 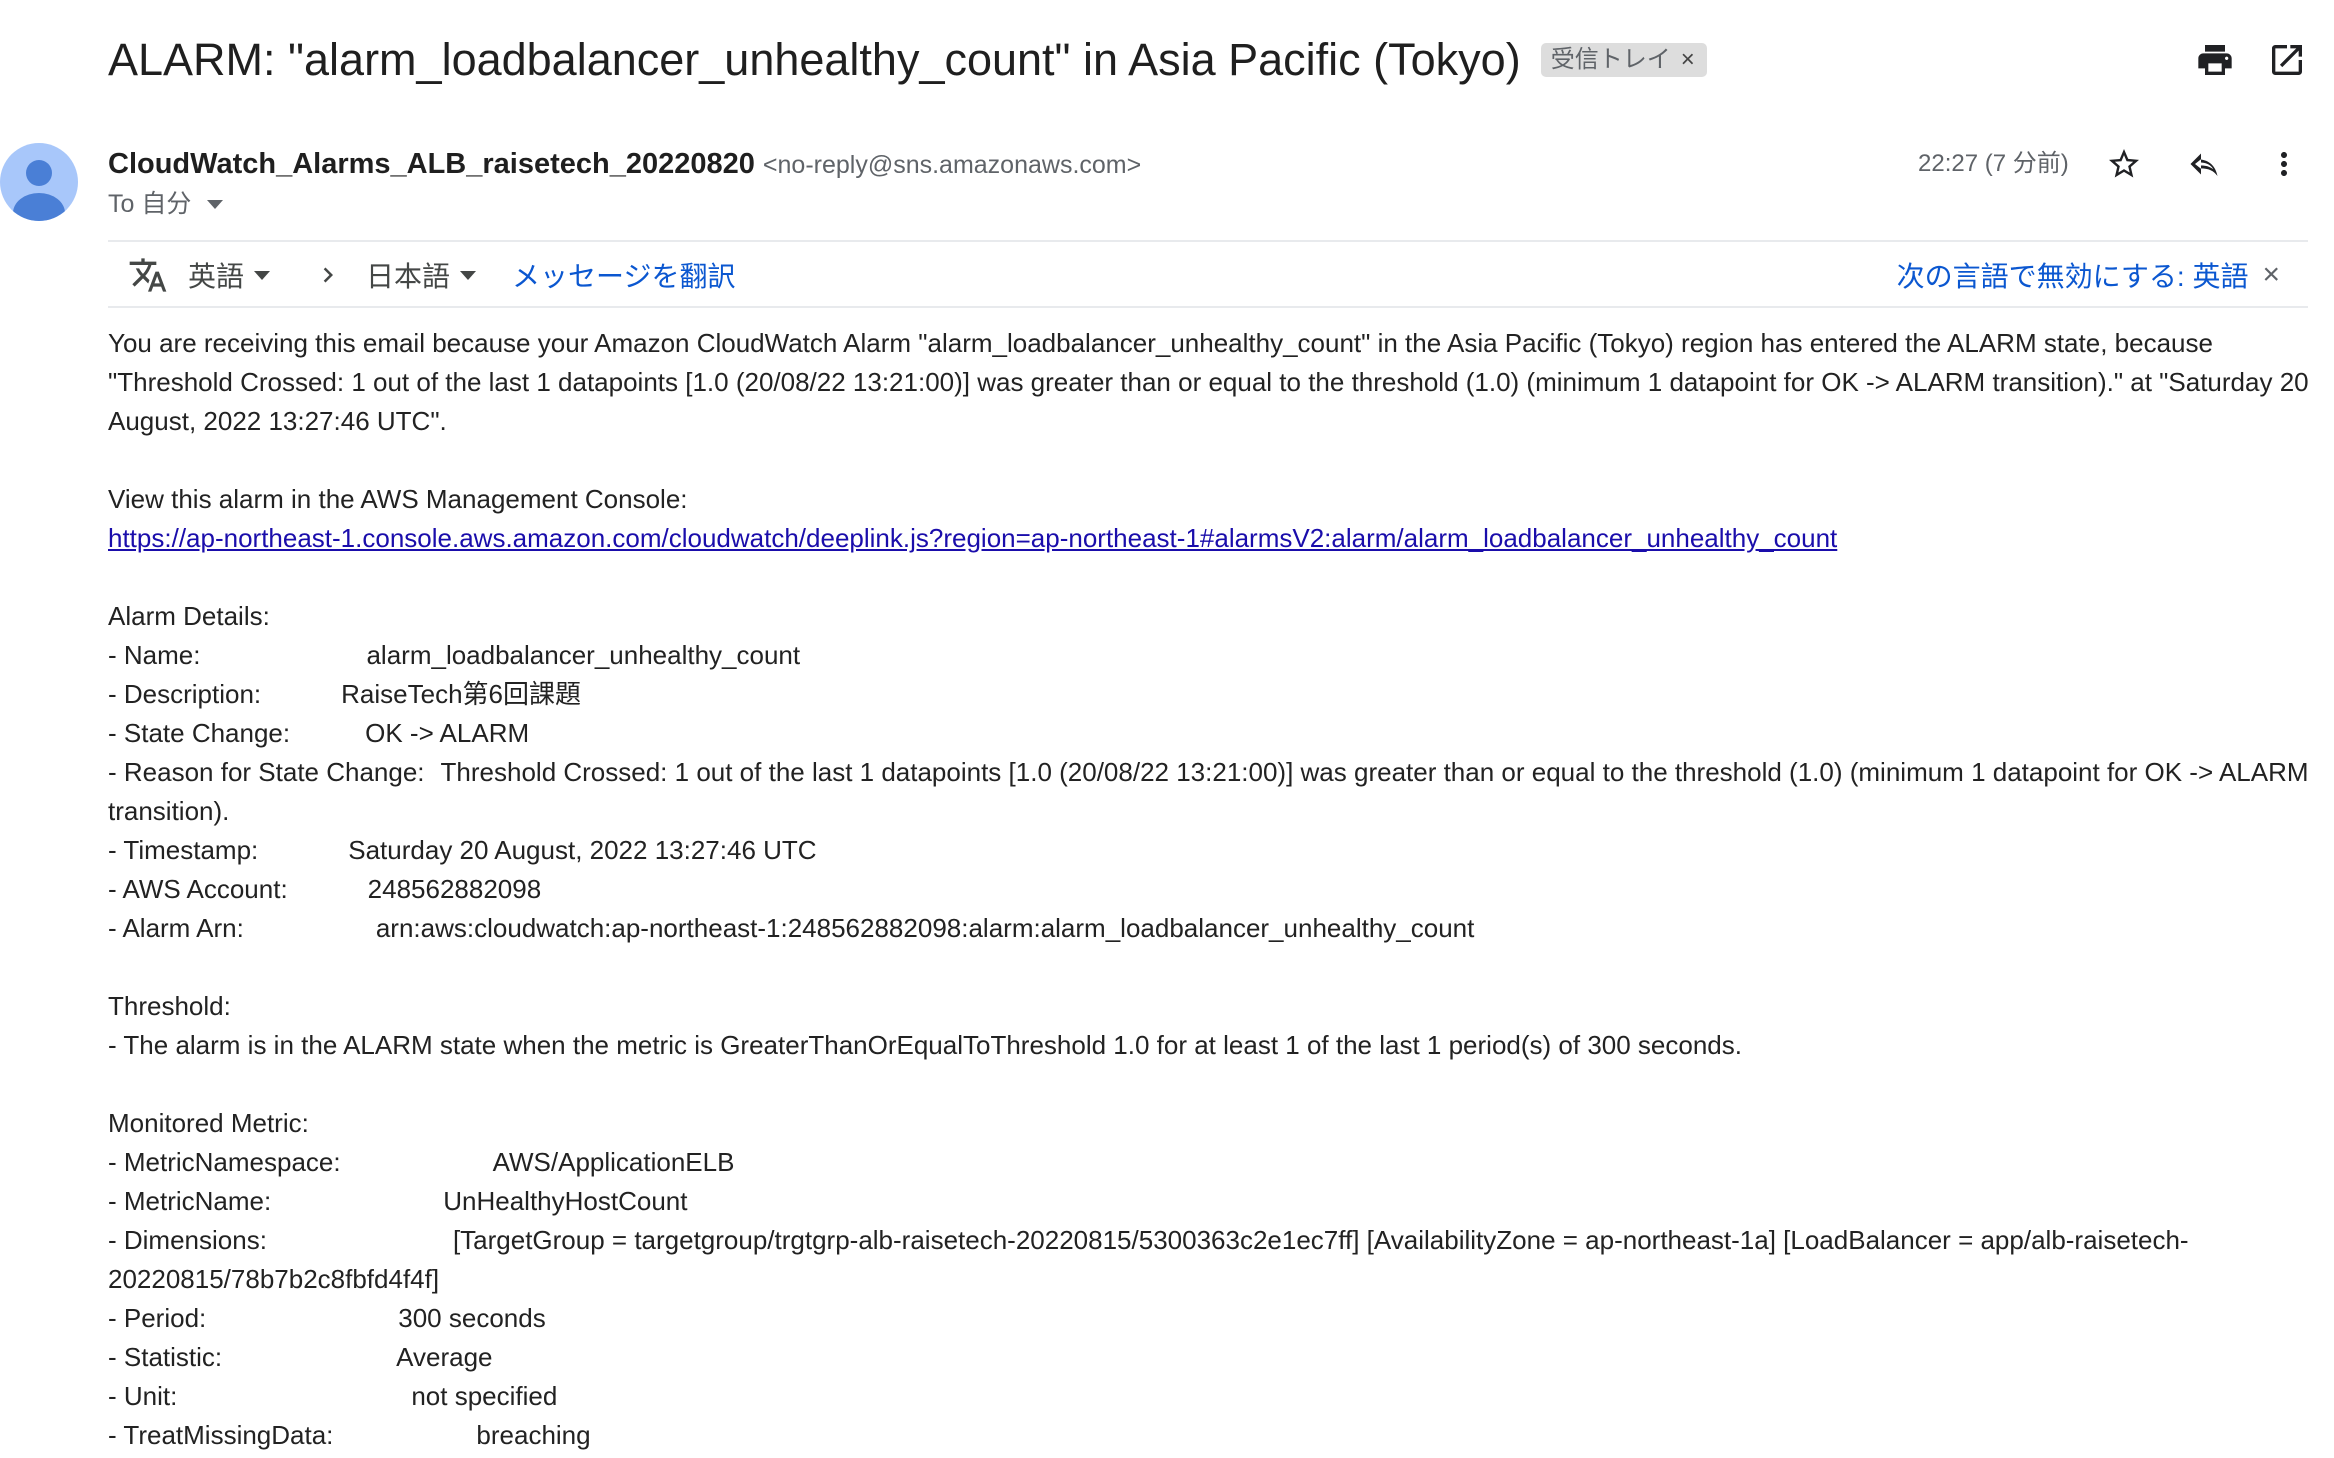 I want to click on disable-translation-link: 次の言語で無効にする: 英語, so click(x=2073, y=275).